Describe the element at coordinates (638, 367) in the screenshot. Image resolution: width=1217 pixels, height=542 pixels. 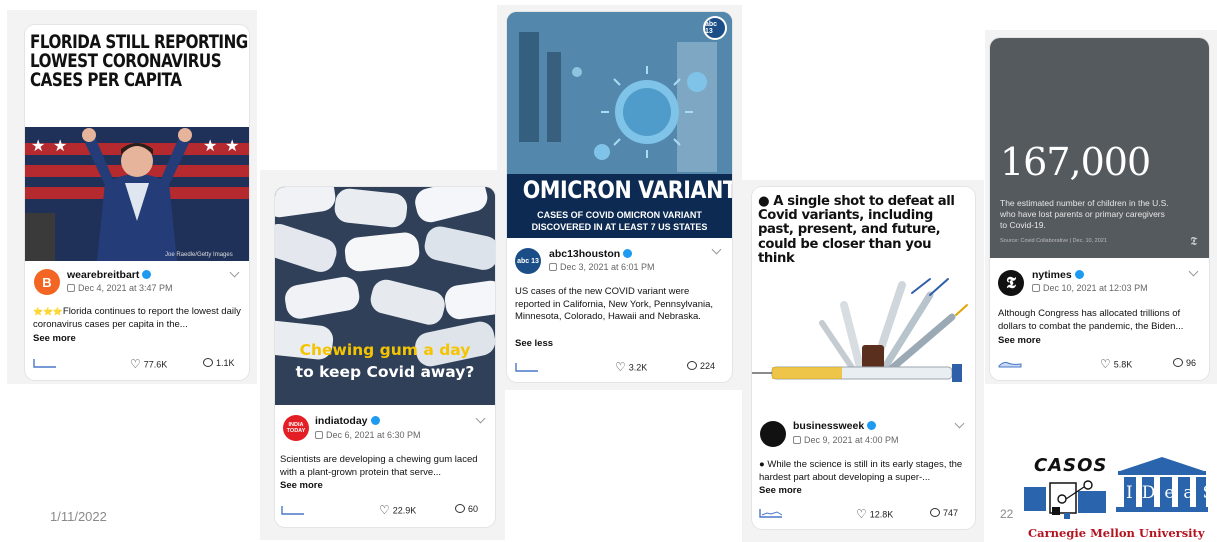
I see `likes-text: 3.2K` at that location.